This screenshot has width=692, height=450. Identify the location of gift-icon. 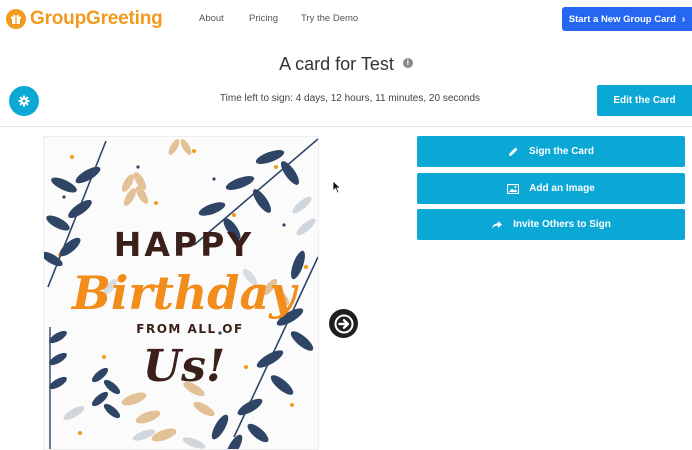
(16, 19).